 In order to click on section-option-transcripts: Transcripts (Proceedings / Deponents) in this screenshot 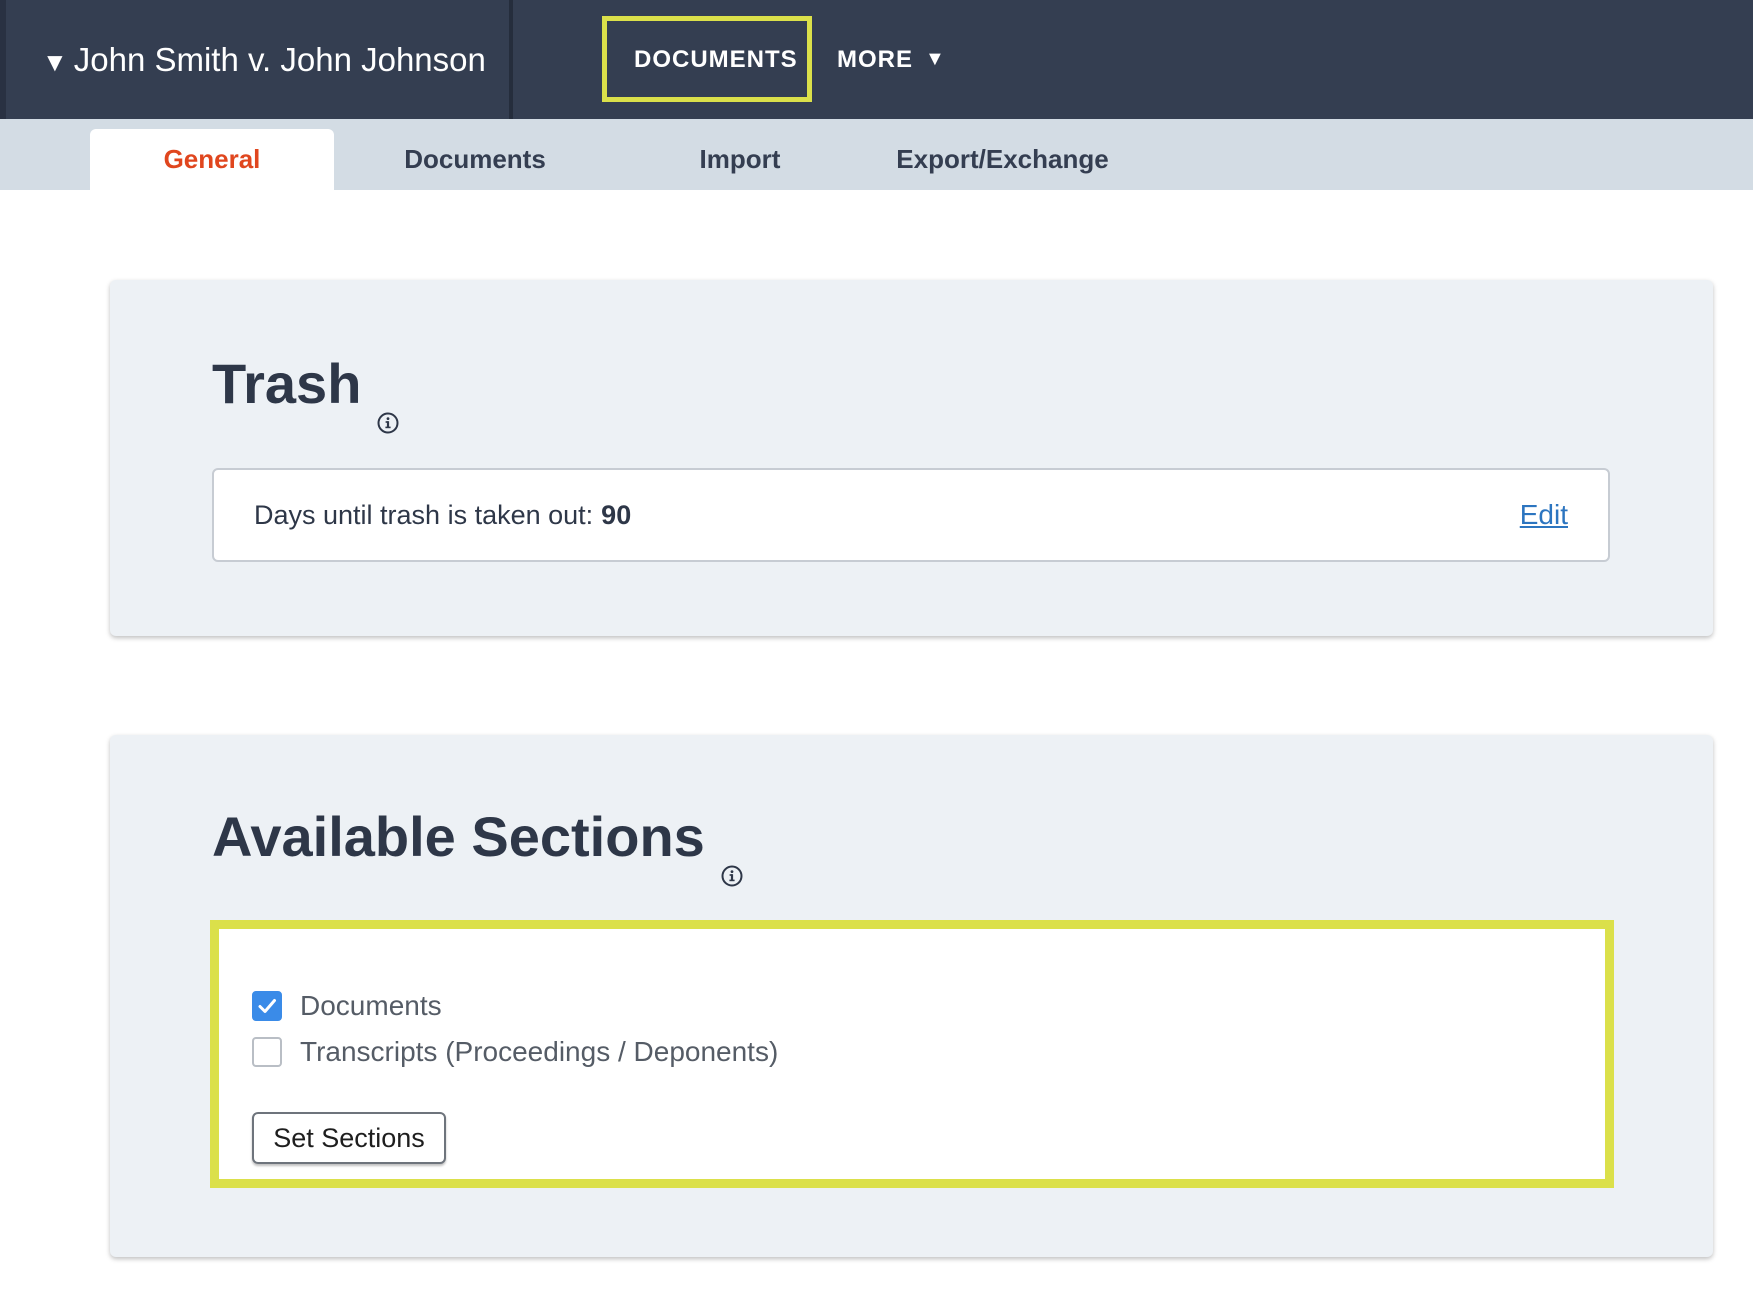, I will do `click(515, 1052)`.